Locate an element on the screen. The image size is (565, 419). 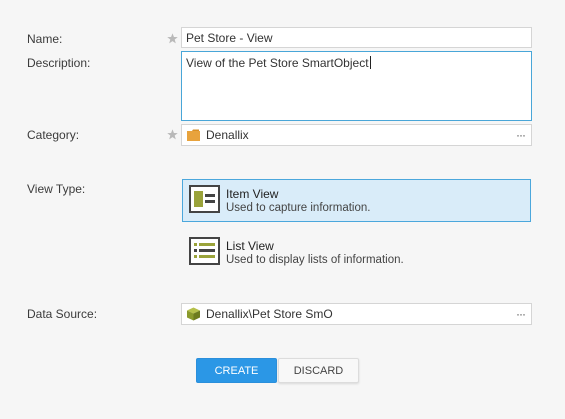
name-label: Name: is located at coordinates (45, 39).